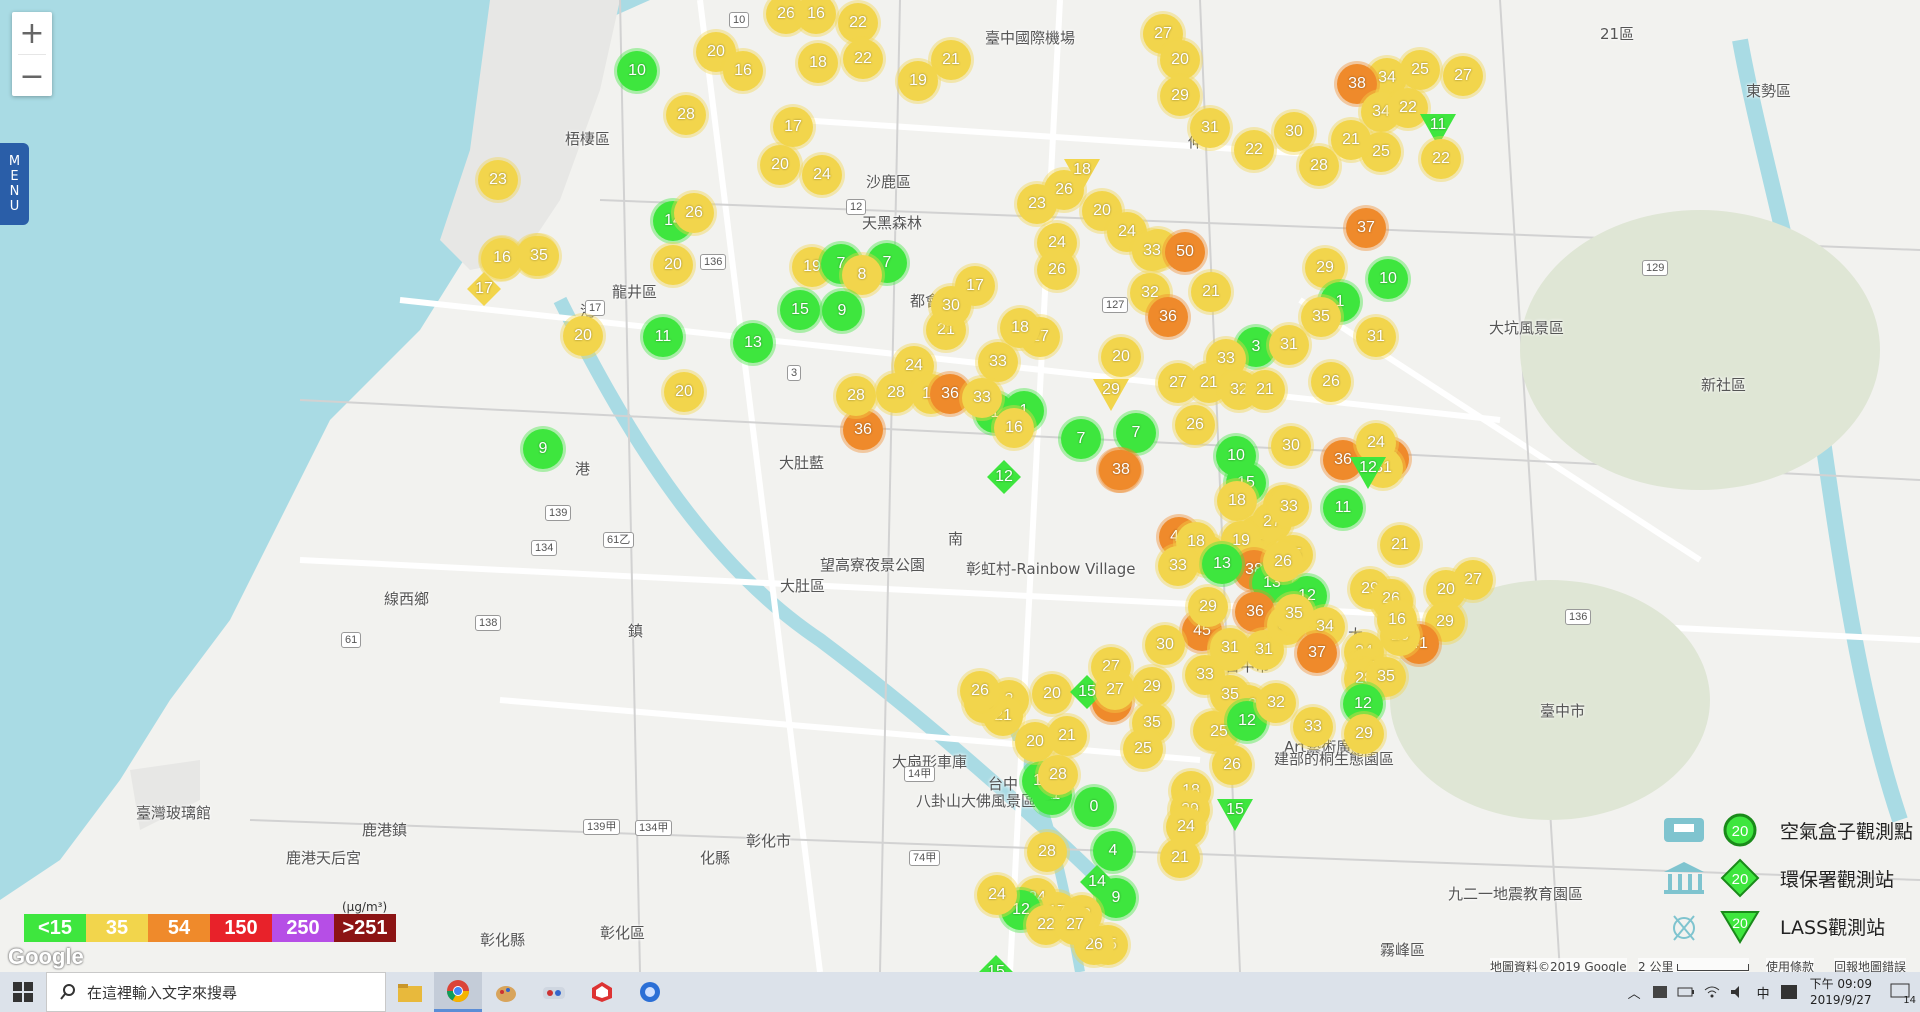 The width and height of the screenshot is (1920, 1012). Describe the element at coordinates (1235, 815) in the screenshot. I see `lass-station-marker: 15` at that location.